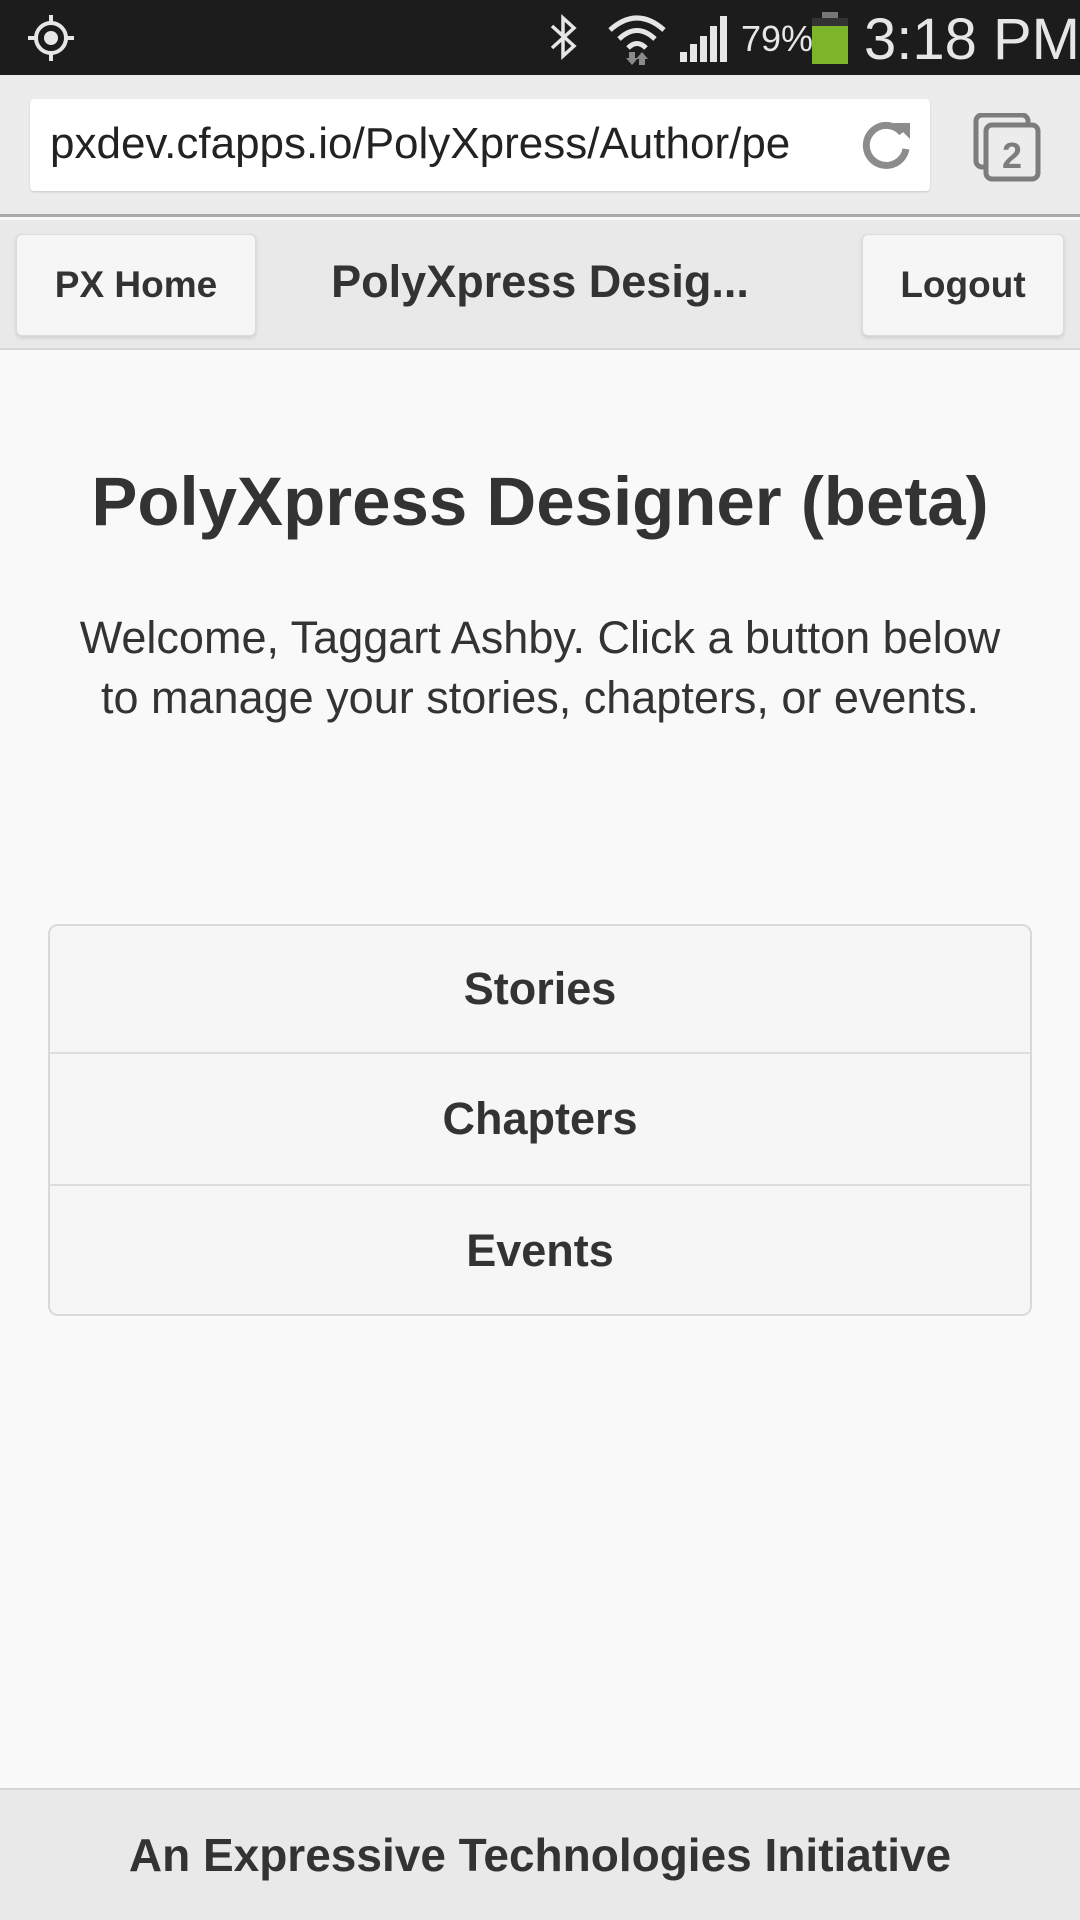 This screenshot has height=1920, width=1080. What do you see at coordinates (51, 38) in the screenshot?
I see `location-icon` at bounding box center [51, 38].